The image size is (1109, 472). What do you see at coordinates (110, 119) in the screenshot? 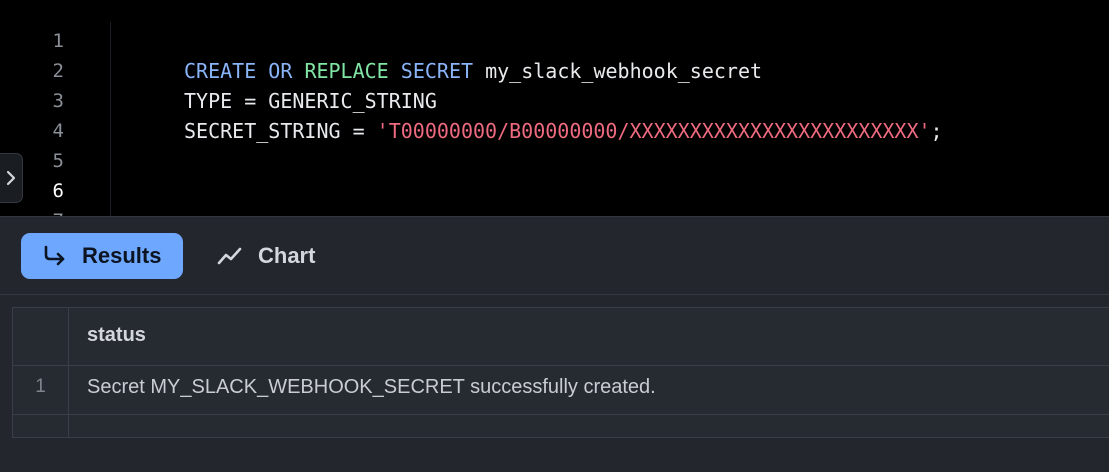
I see `gutter-divider` at bounding box center [110, 119].